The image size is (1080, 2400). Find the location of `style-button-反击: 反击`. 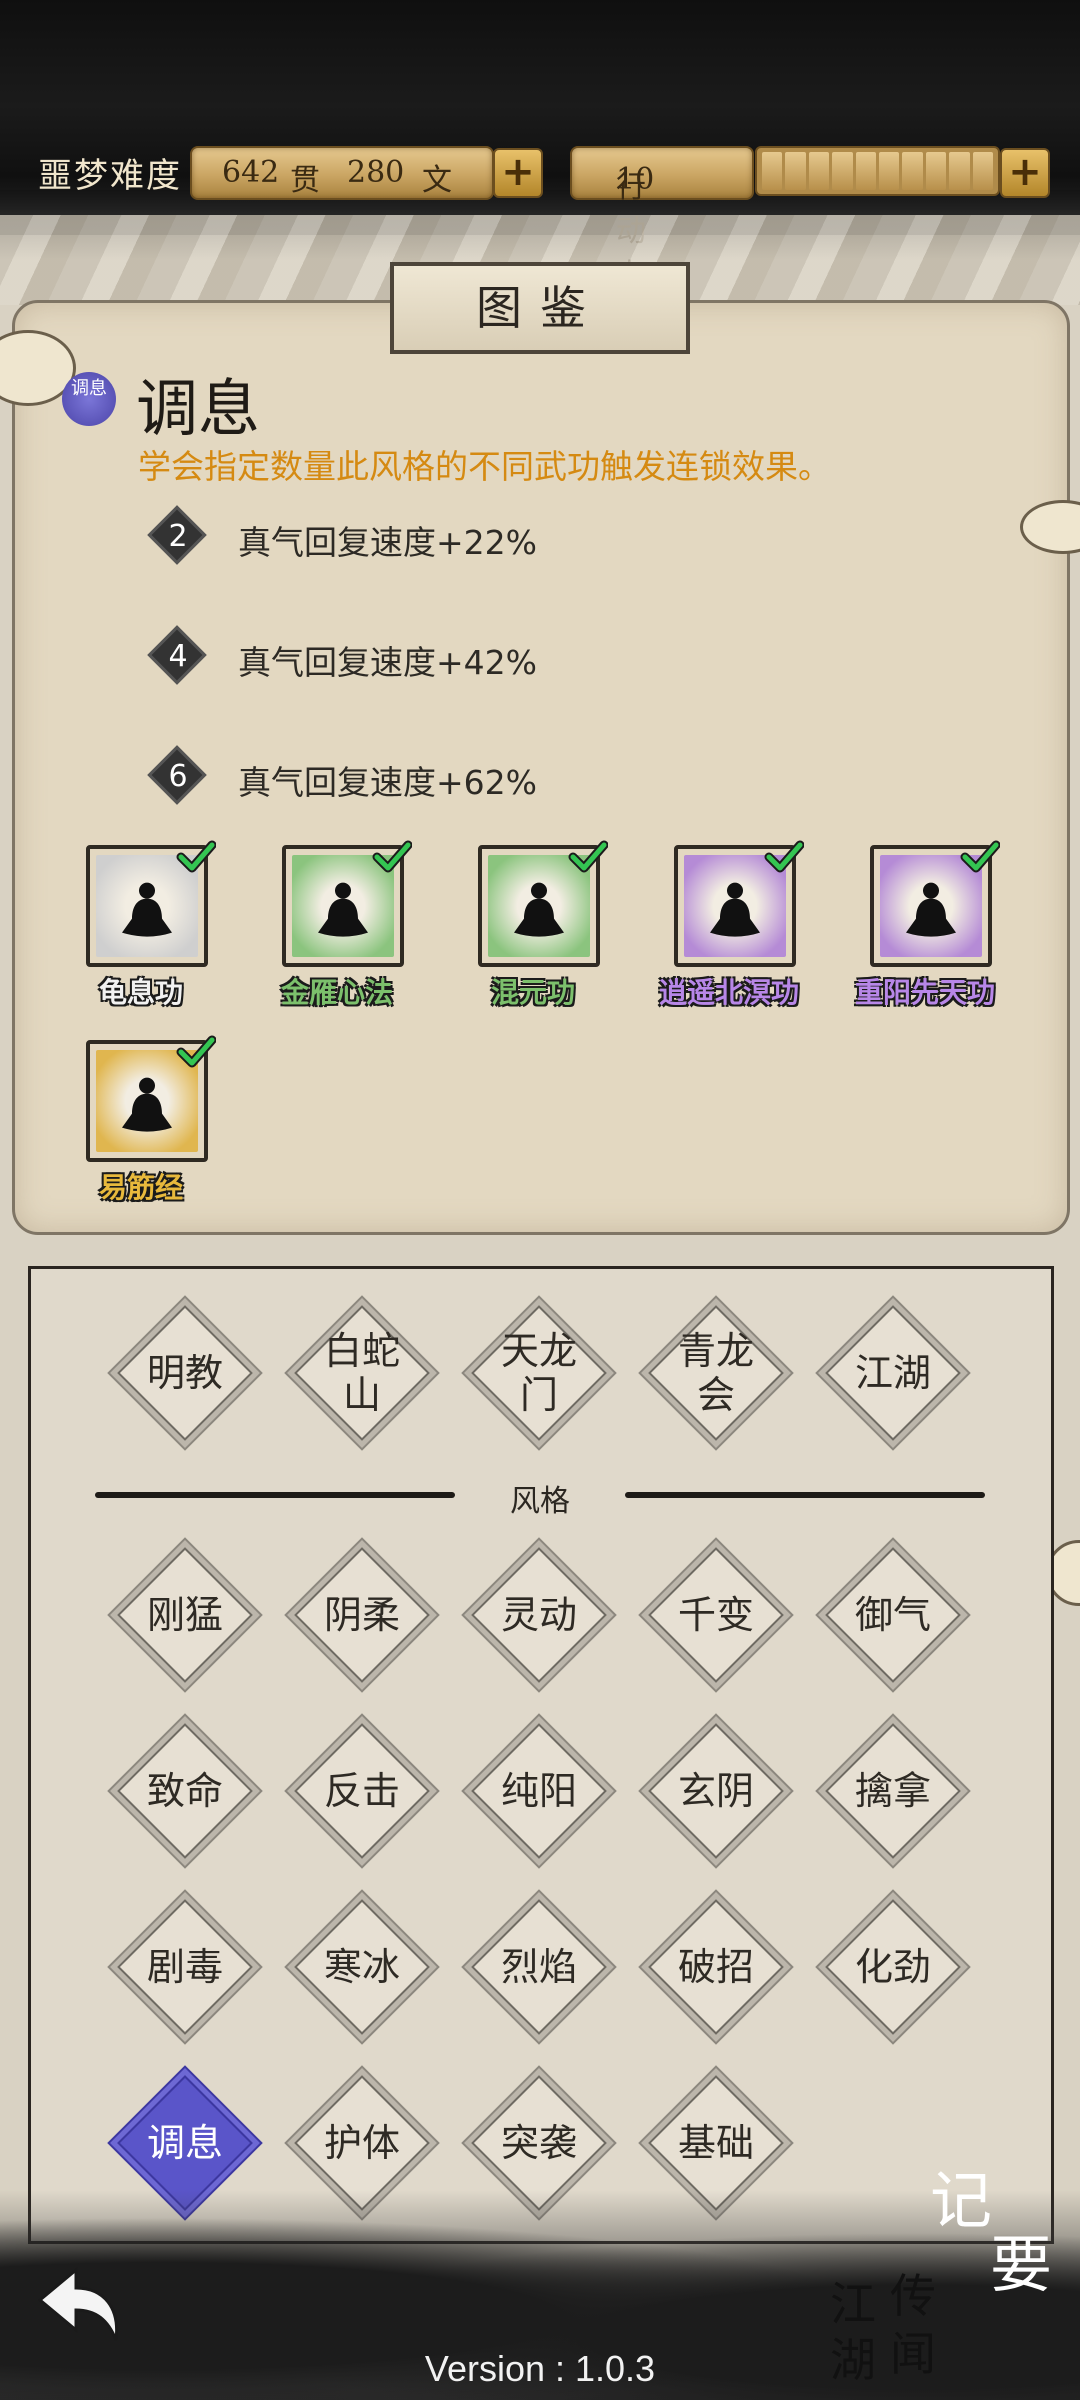

style-button-反击: 反击 is located at coordinates (362, 1791).